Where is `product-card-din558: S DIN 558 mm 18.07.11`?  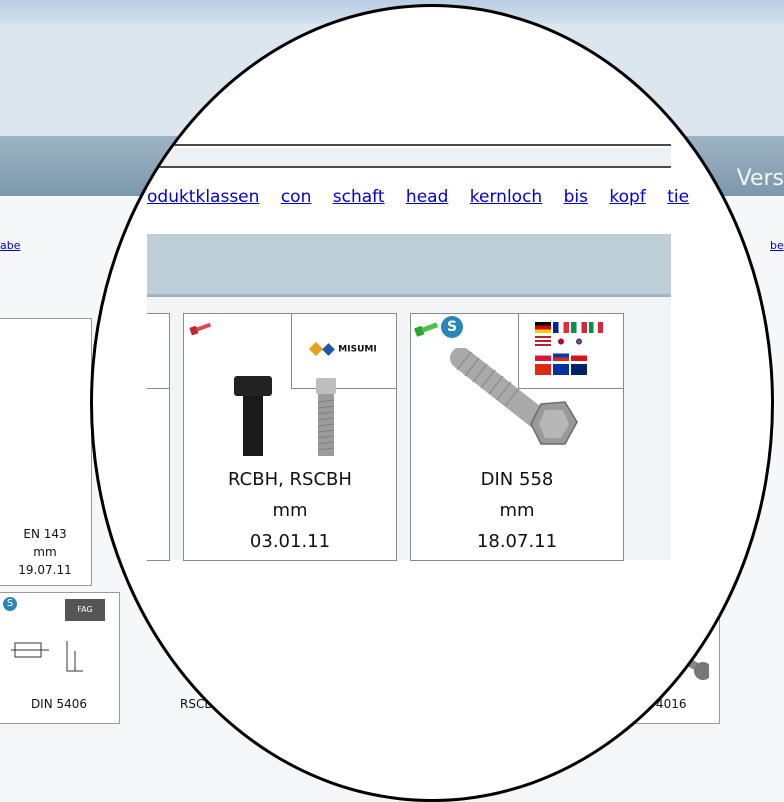 product-card-din558: S DIN 558 mm 18.07.11 is located at coordinates (517, 437).